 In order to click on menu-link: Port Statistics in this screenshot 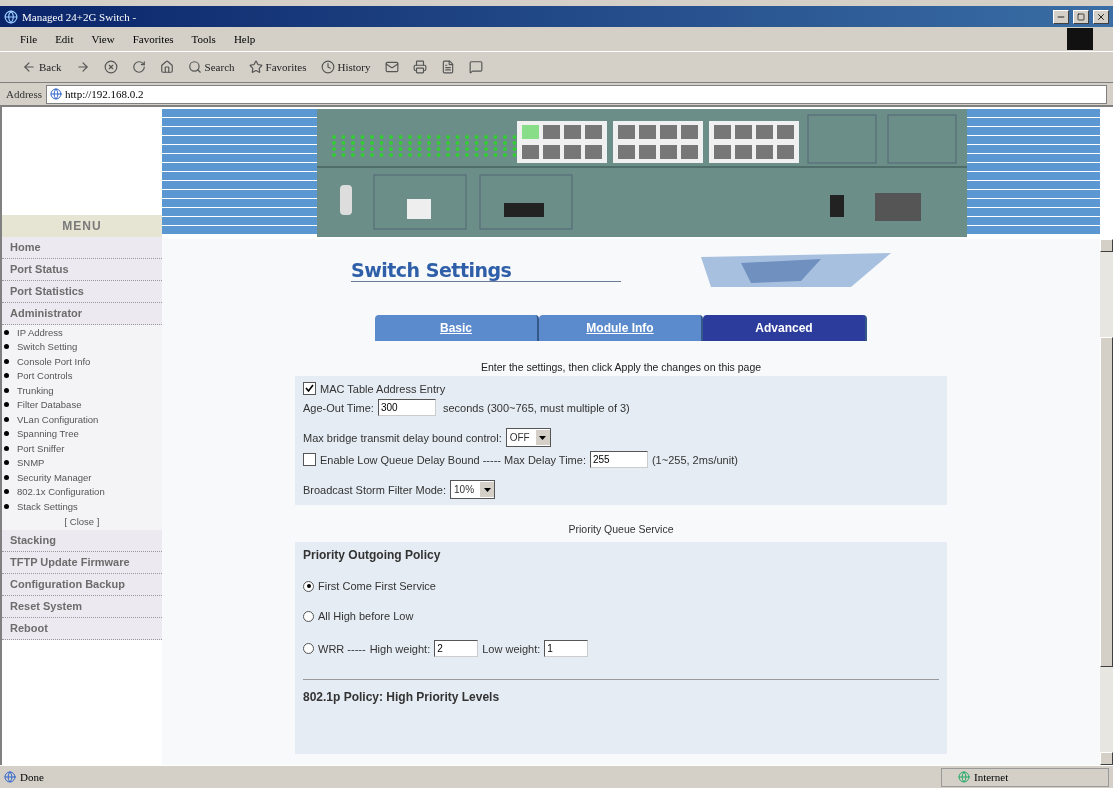, I will do `click(82, 292)`.